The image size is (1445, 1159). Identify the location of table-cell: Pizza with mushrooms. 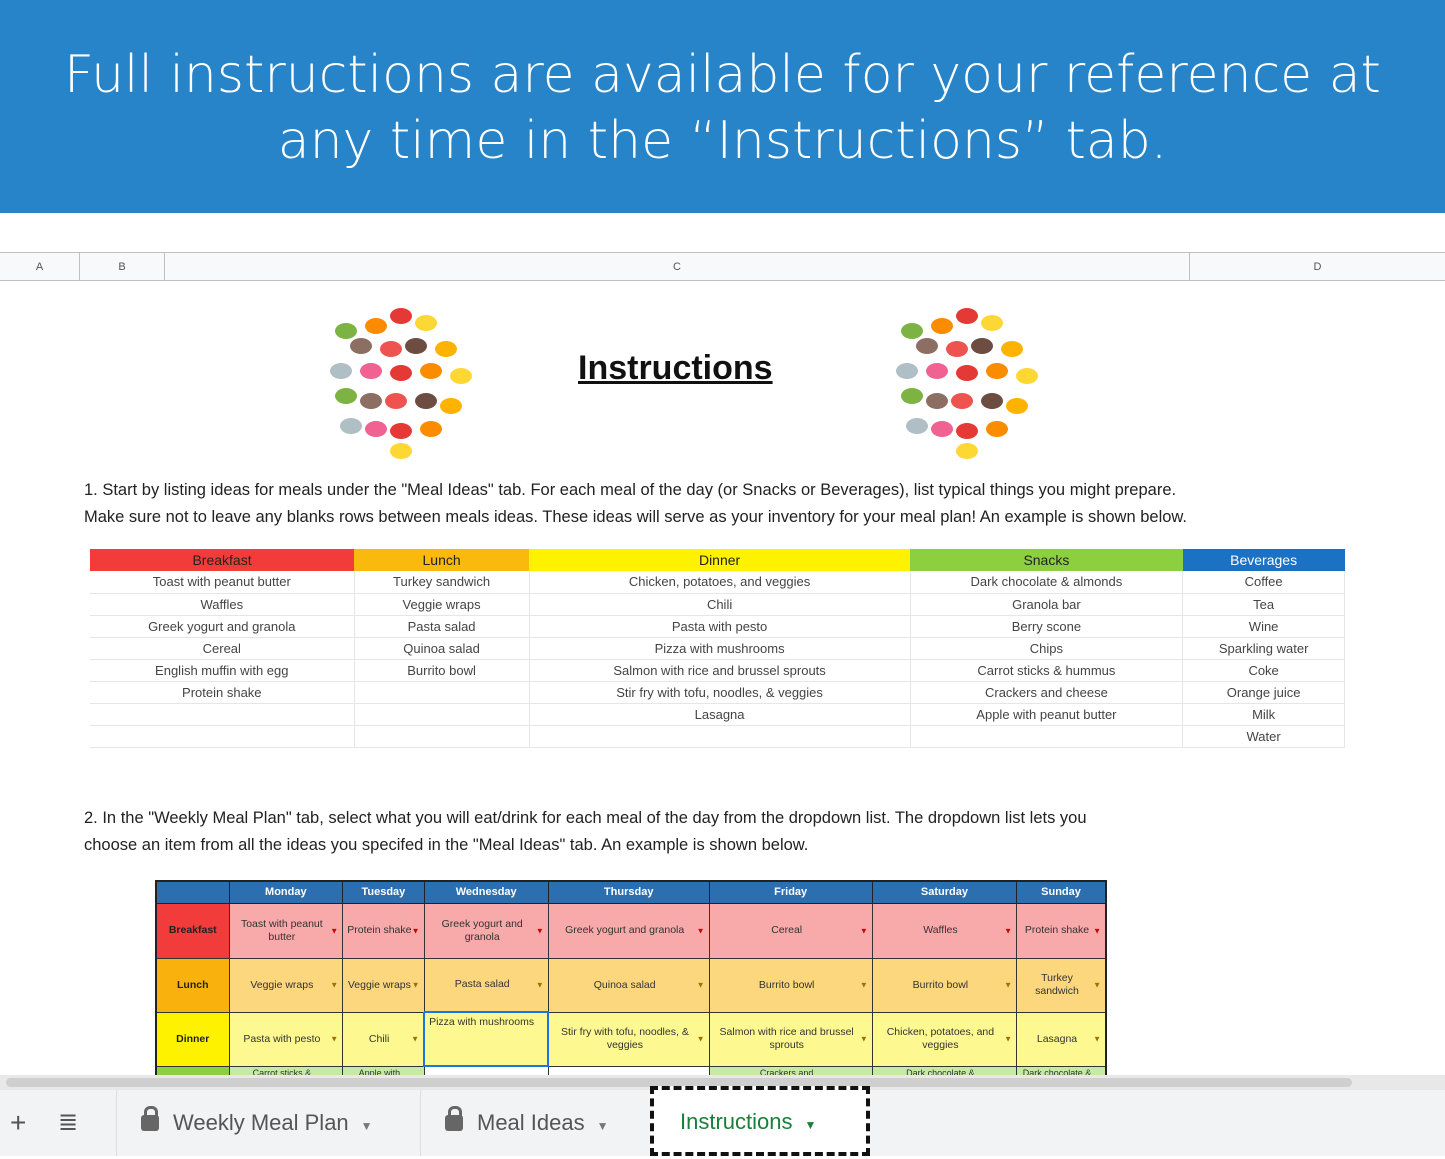
(720, 648).